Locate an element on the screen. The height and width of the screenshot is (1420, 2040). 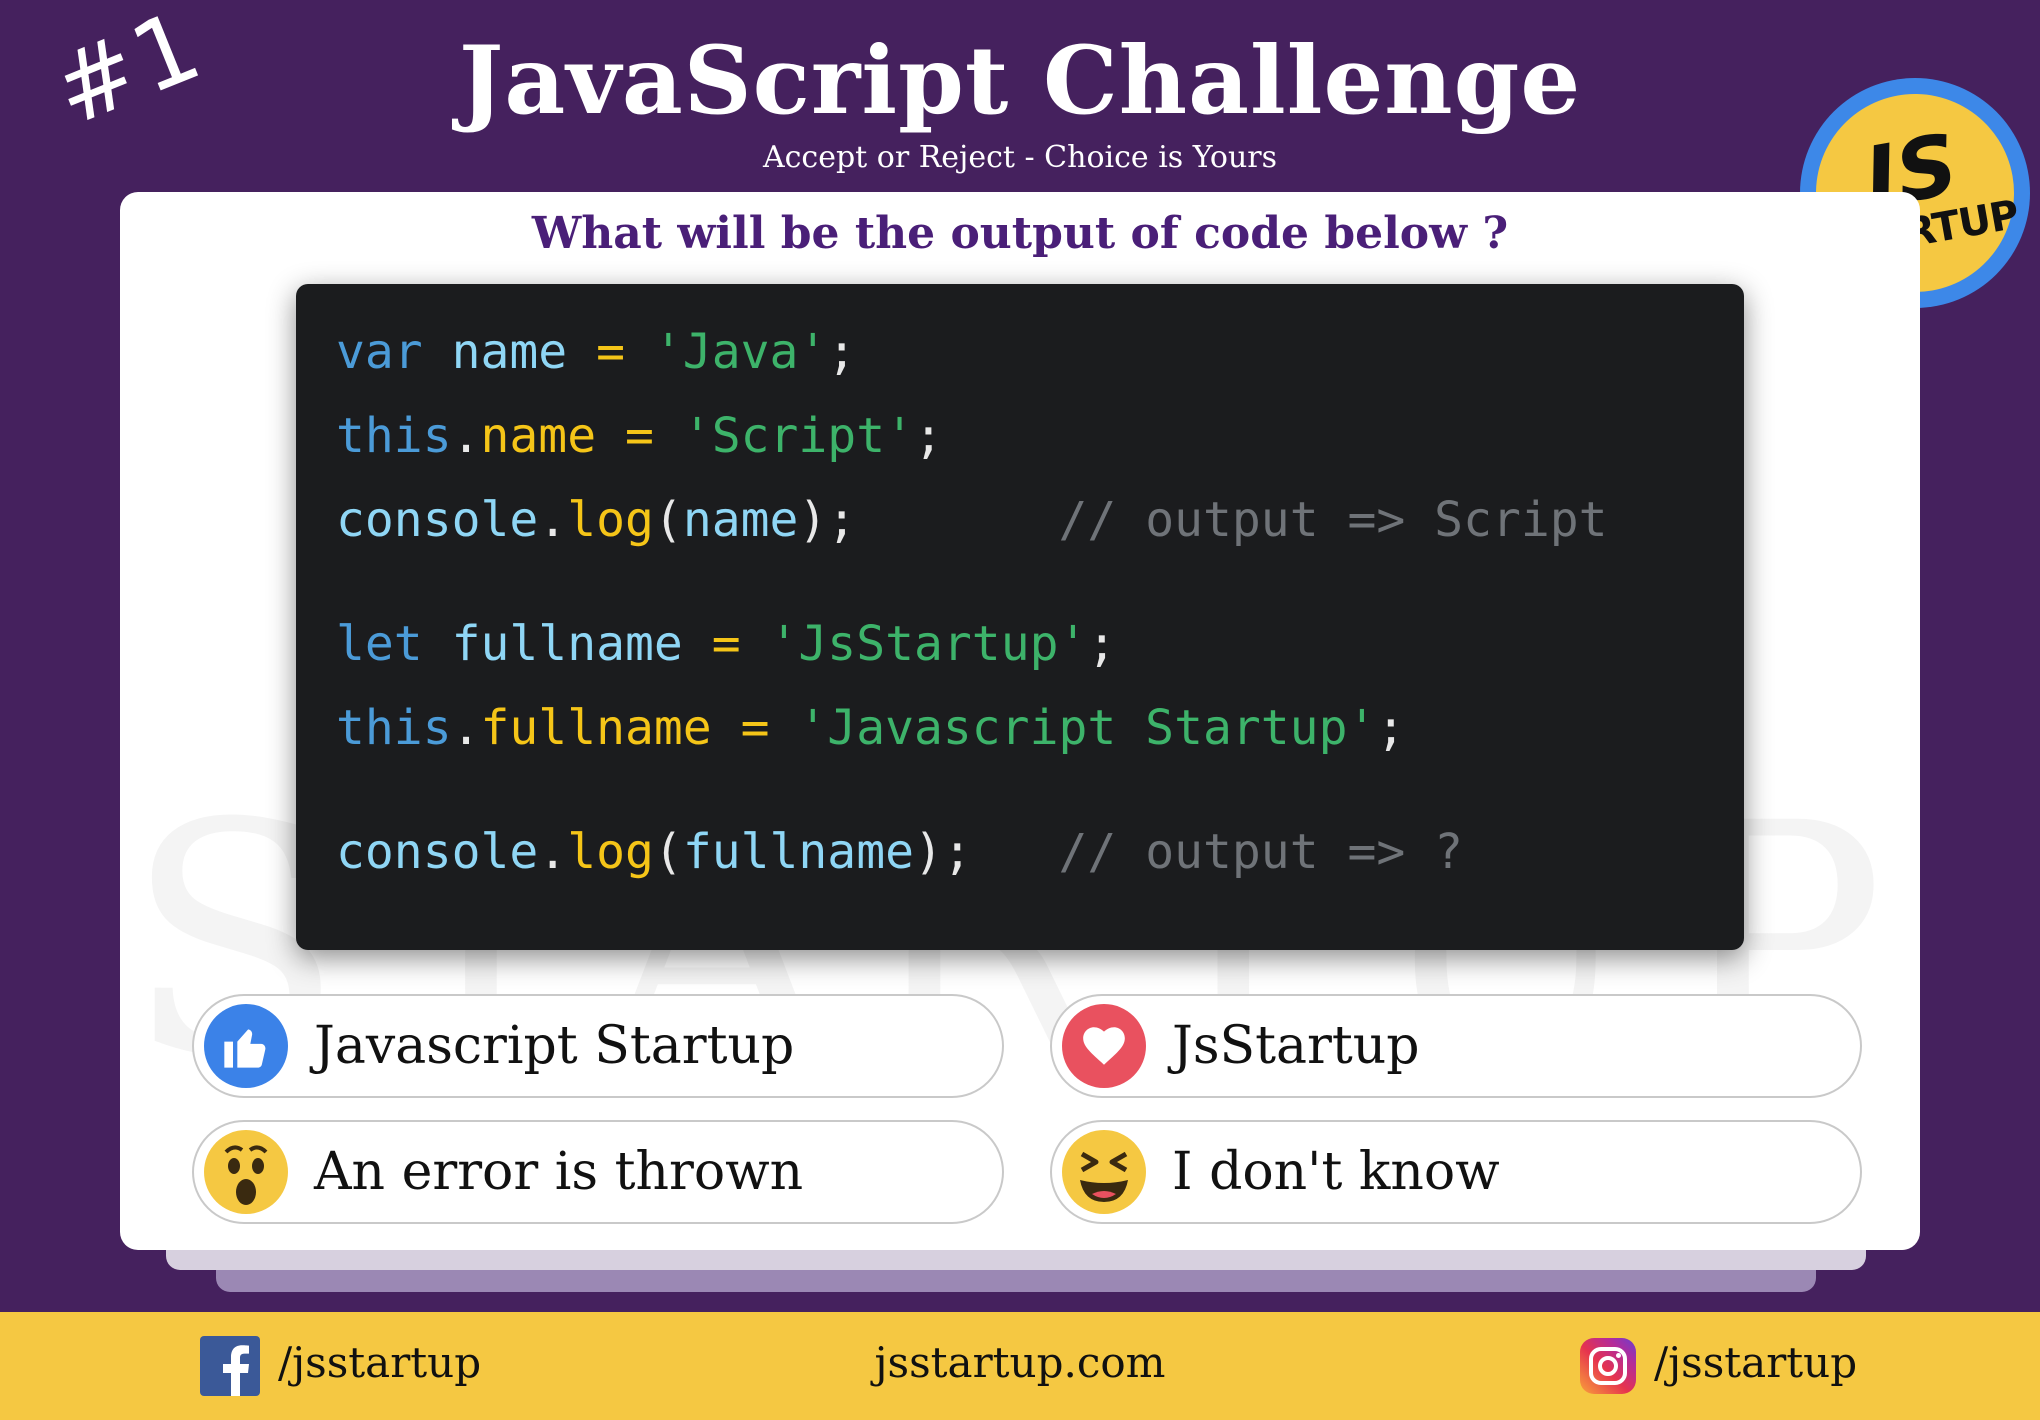
code-line-3: console.log(name); // output => Script is located at coordinates (972, 520).